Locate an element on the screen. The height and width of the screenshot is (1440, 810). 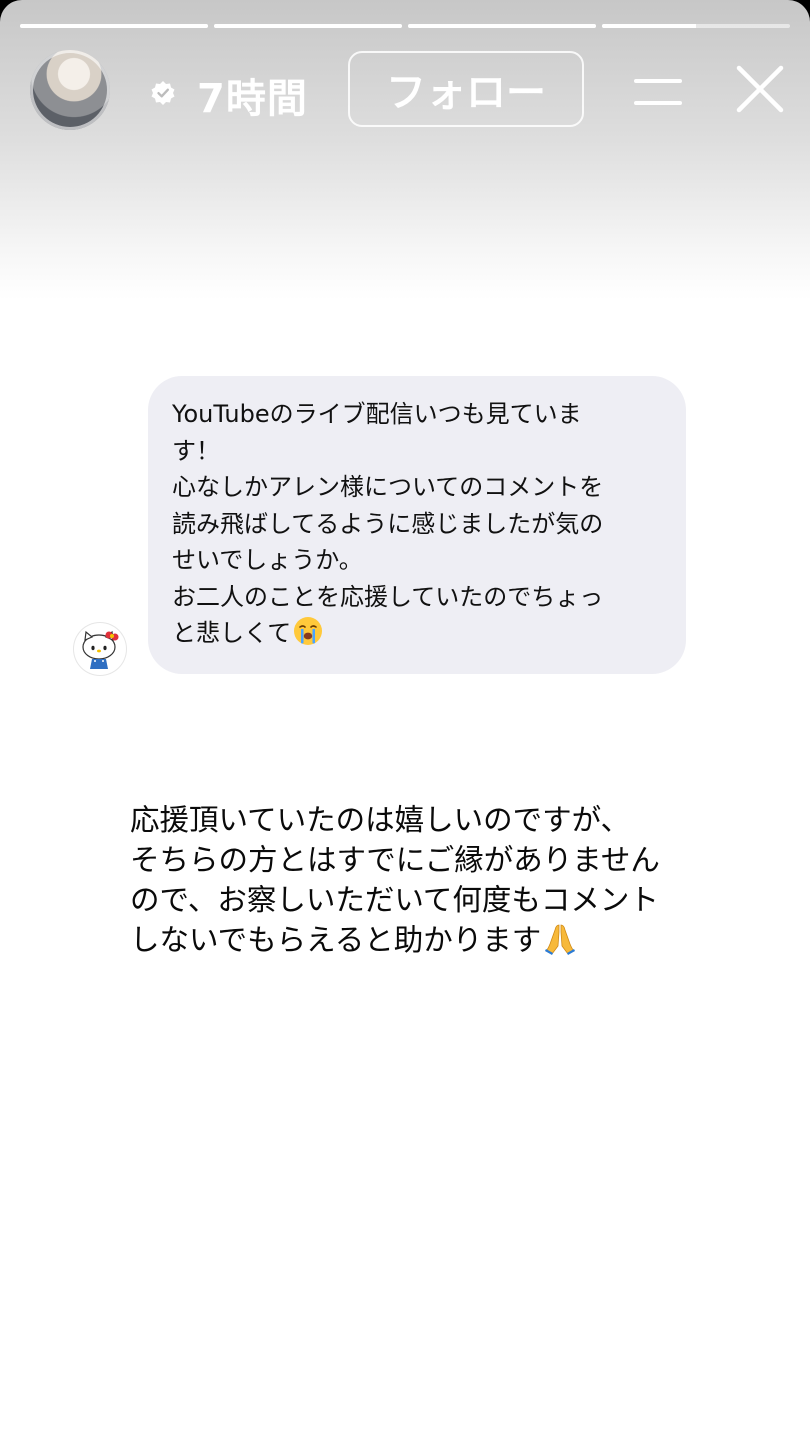
answer-line: ので、お察しいただいて何度もコメント is located at coordinates (394, 900).